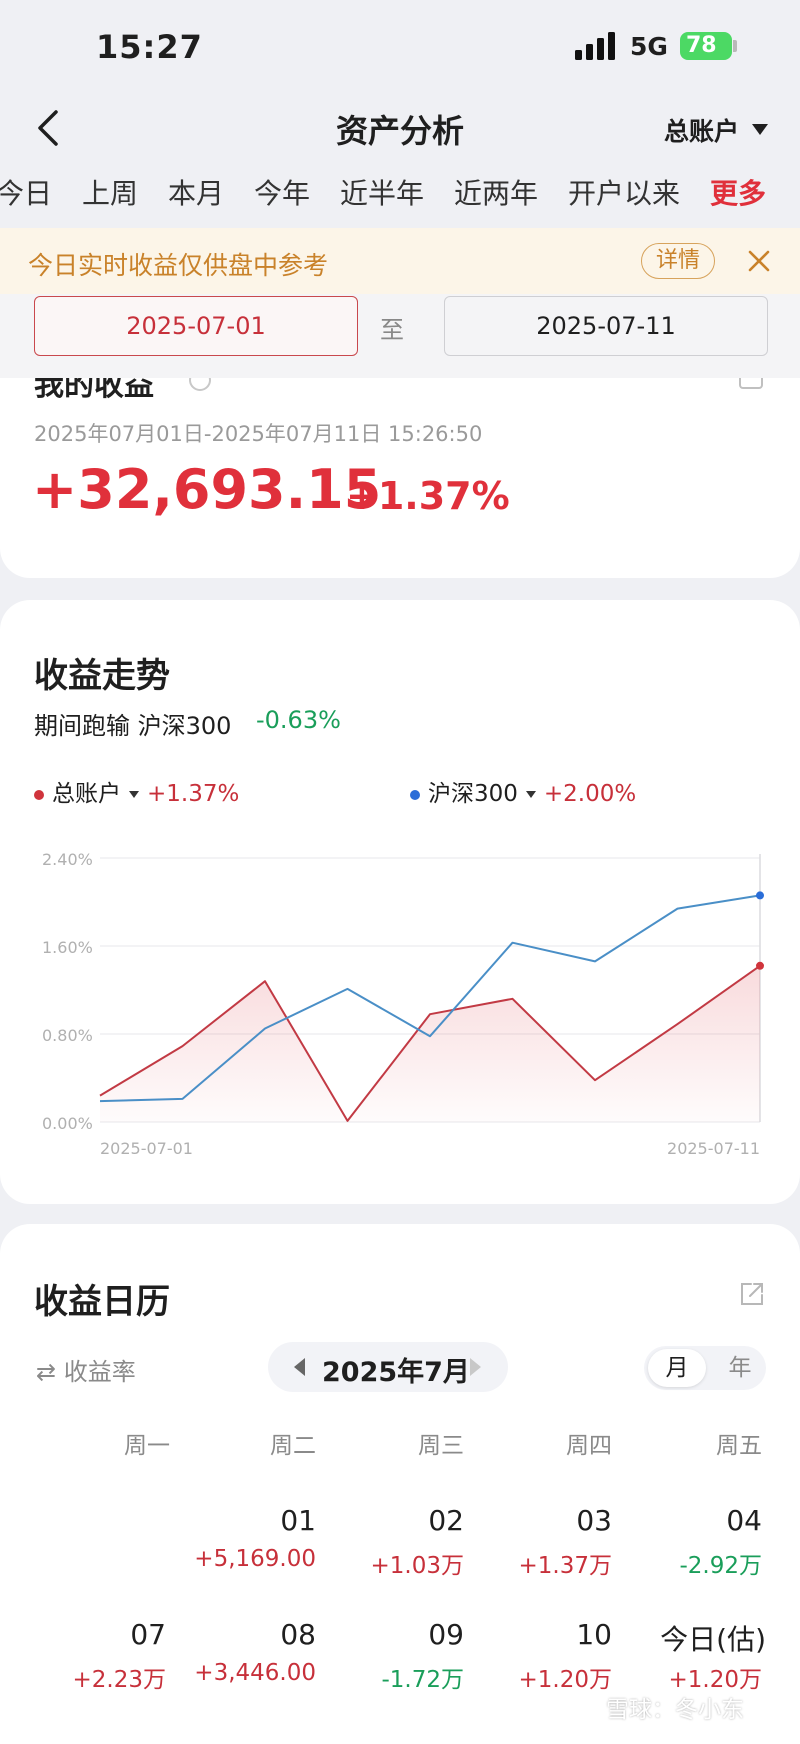 This screenshot has height=1744, width=800. What do you see at coordinates (293, 1446) in the screenshot?
I see `weekday-tue: 周二` at bounding box center [293, 1446].